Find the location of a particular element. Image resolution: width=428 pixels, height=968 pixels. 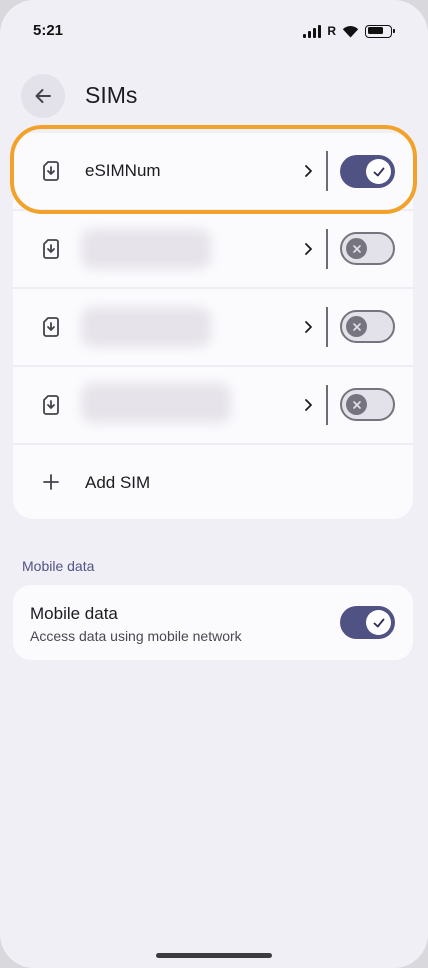

battery-icon is located at coordinates (380, 31).